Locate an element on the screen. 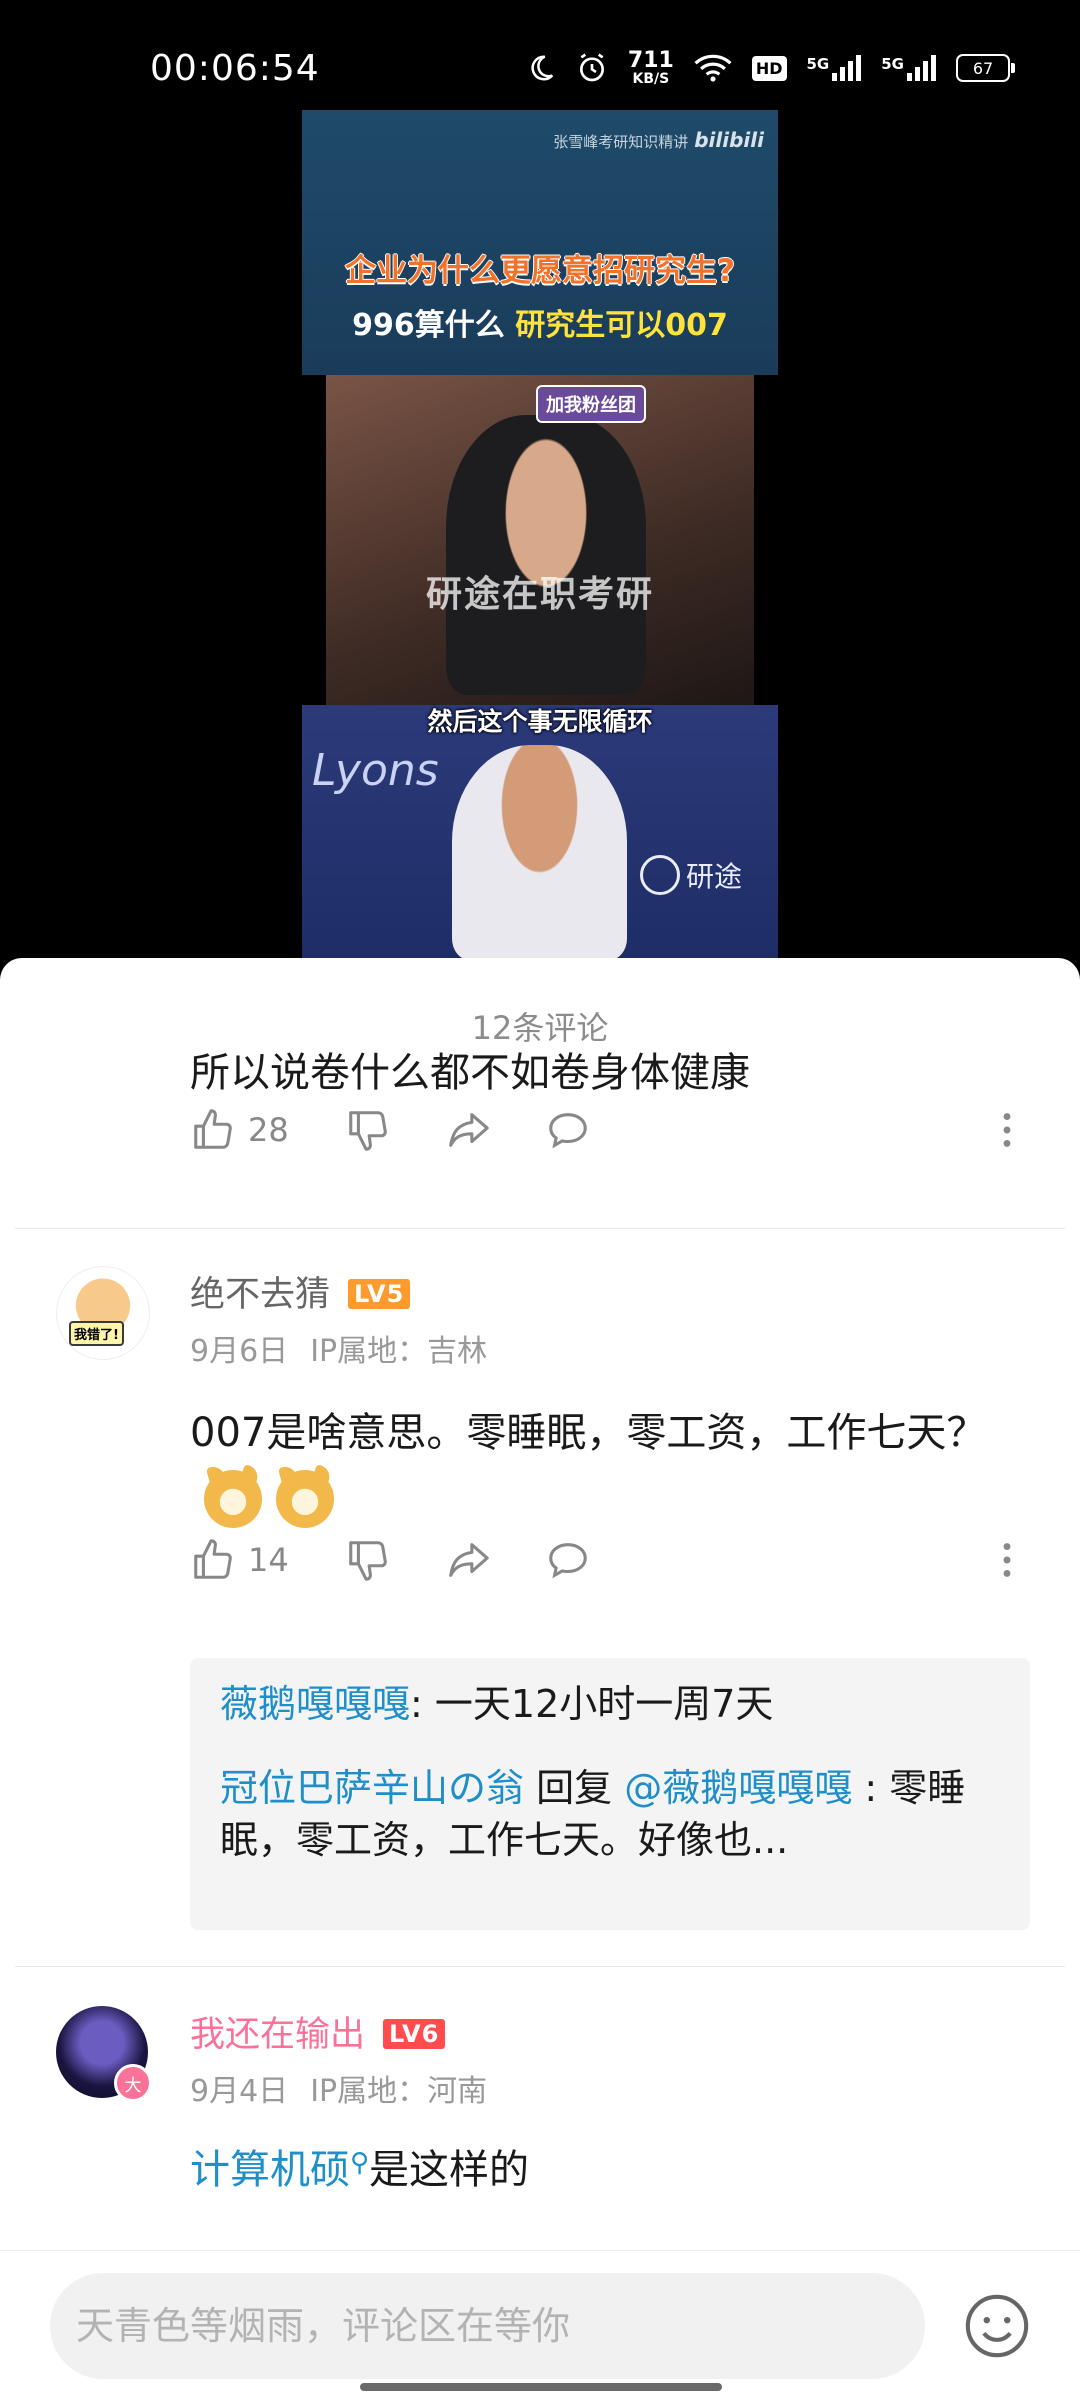 The height and width of the screenshot is (2401, 1080). vip-badge: 大 is located at coordinates (133, 2083).